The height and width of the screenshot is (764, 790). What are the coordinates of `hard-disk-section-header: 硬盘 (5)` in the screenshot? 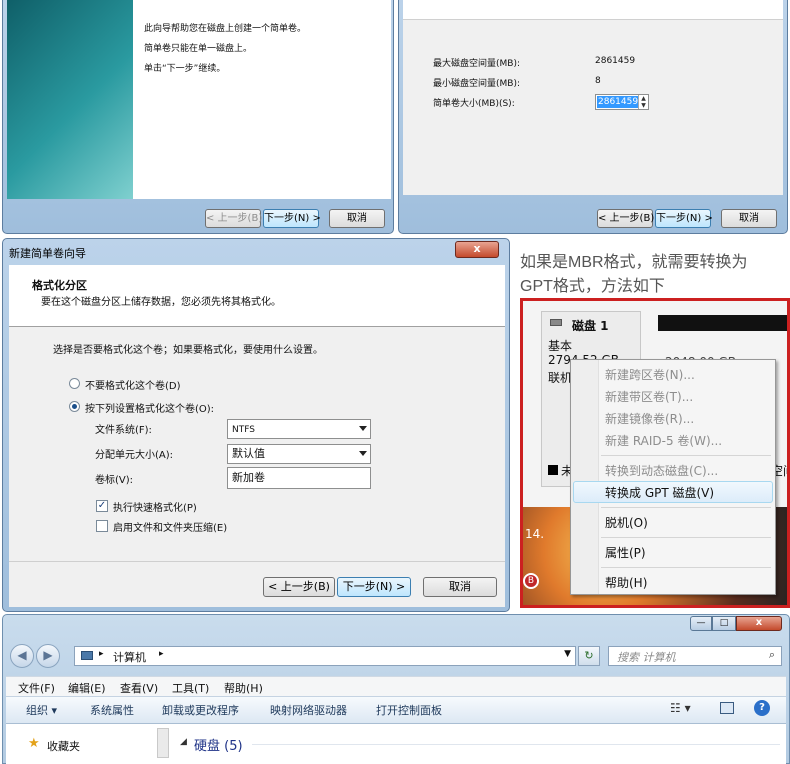 It's located at (218, 744).